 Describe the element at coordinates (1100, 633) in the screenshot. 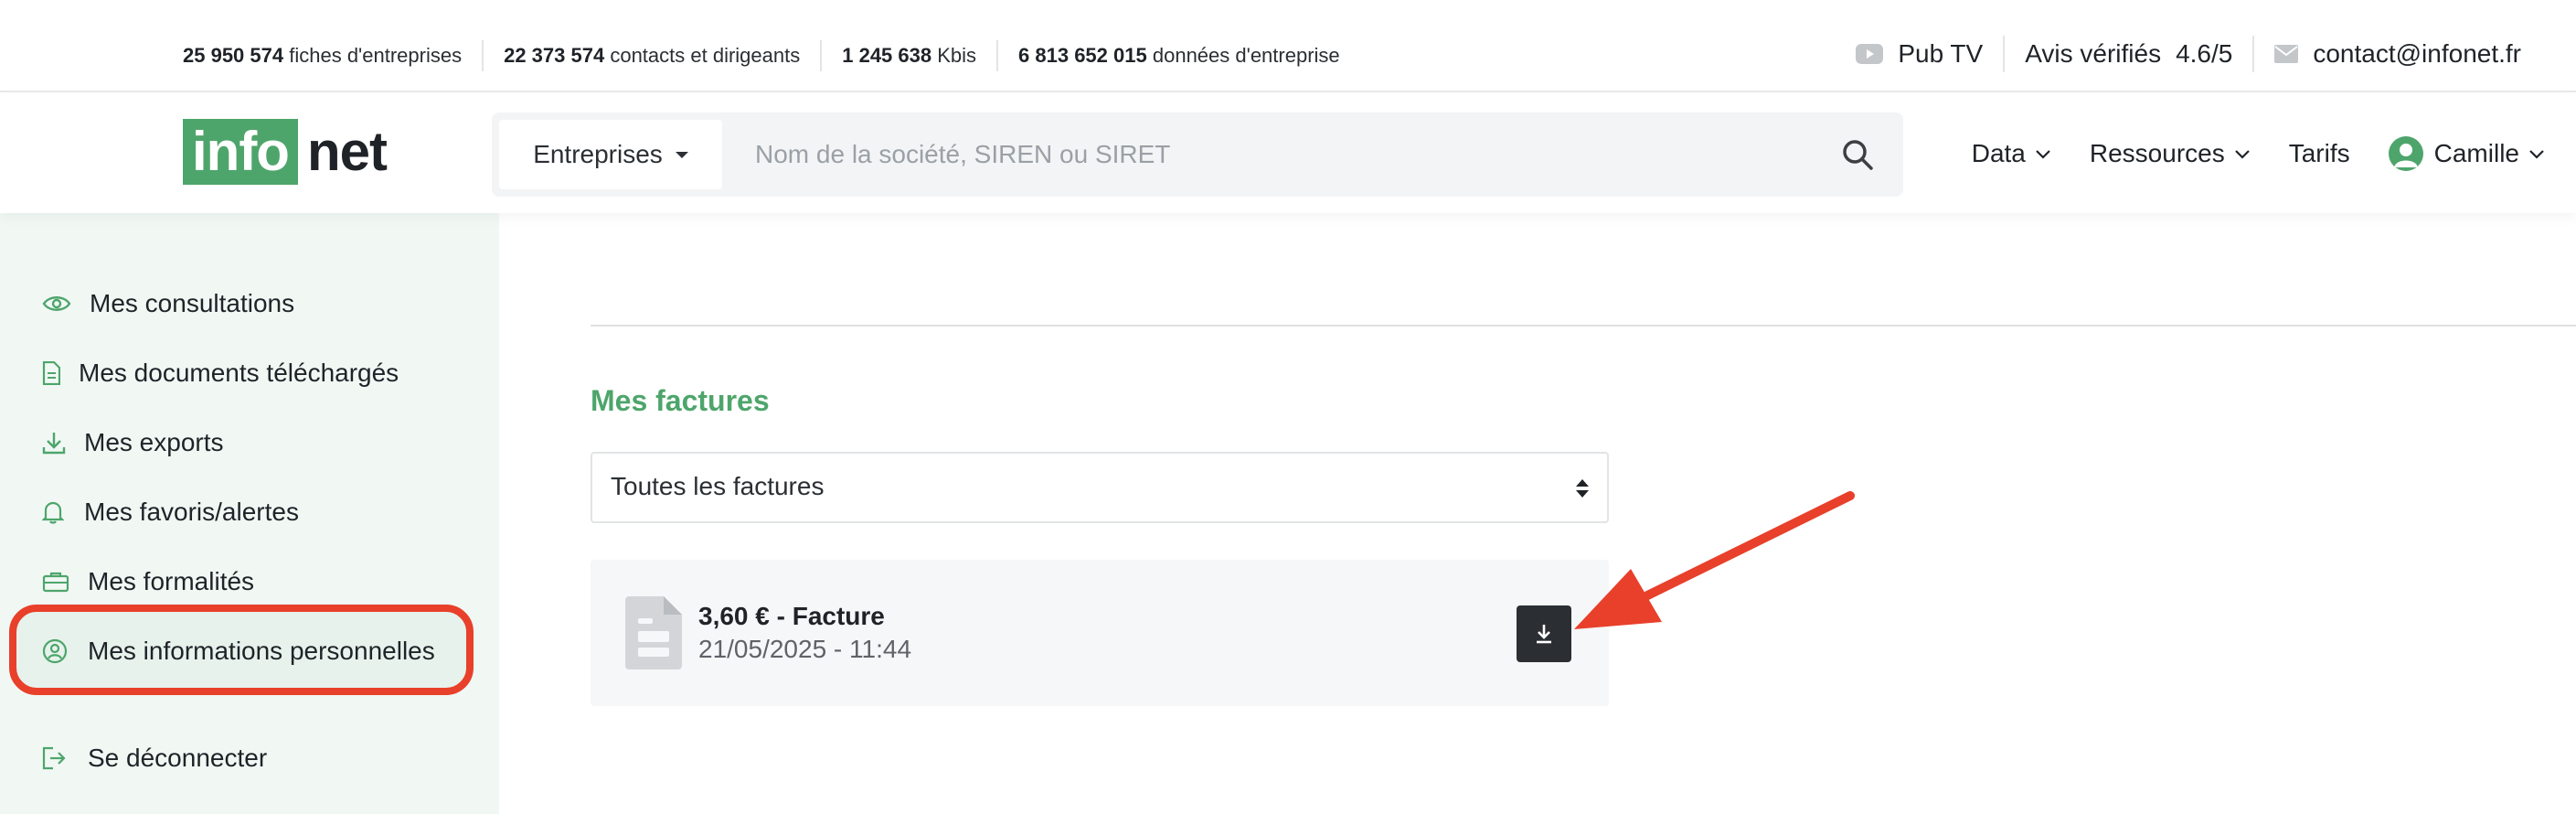

I see `invoice-card: 3,60 € - Facture 21/05/2025 - 11:44` at that location.